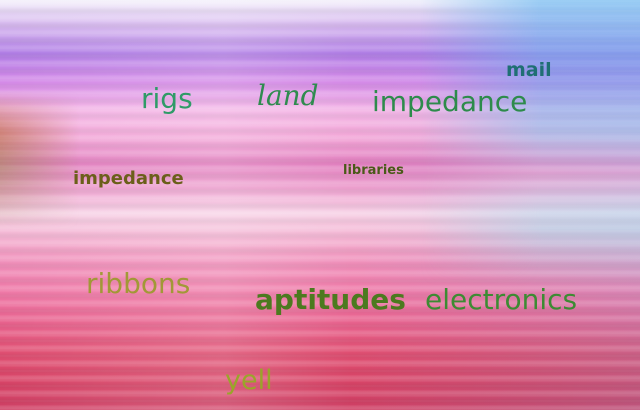 Image resolution: width=640 pixels, height=410 pixels. Describe the element at coordinates (450, 101) in the screenshot. I see `word-impedance-top: impedance` at that location.